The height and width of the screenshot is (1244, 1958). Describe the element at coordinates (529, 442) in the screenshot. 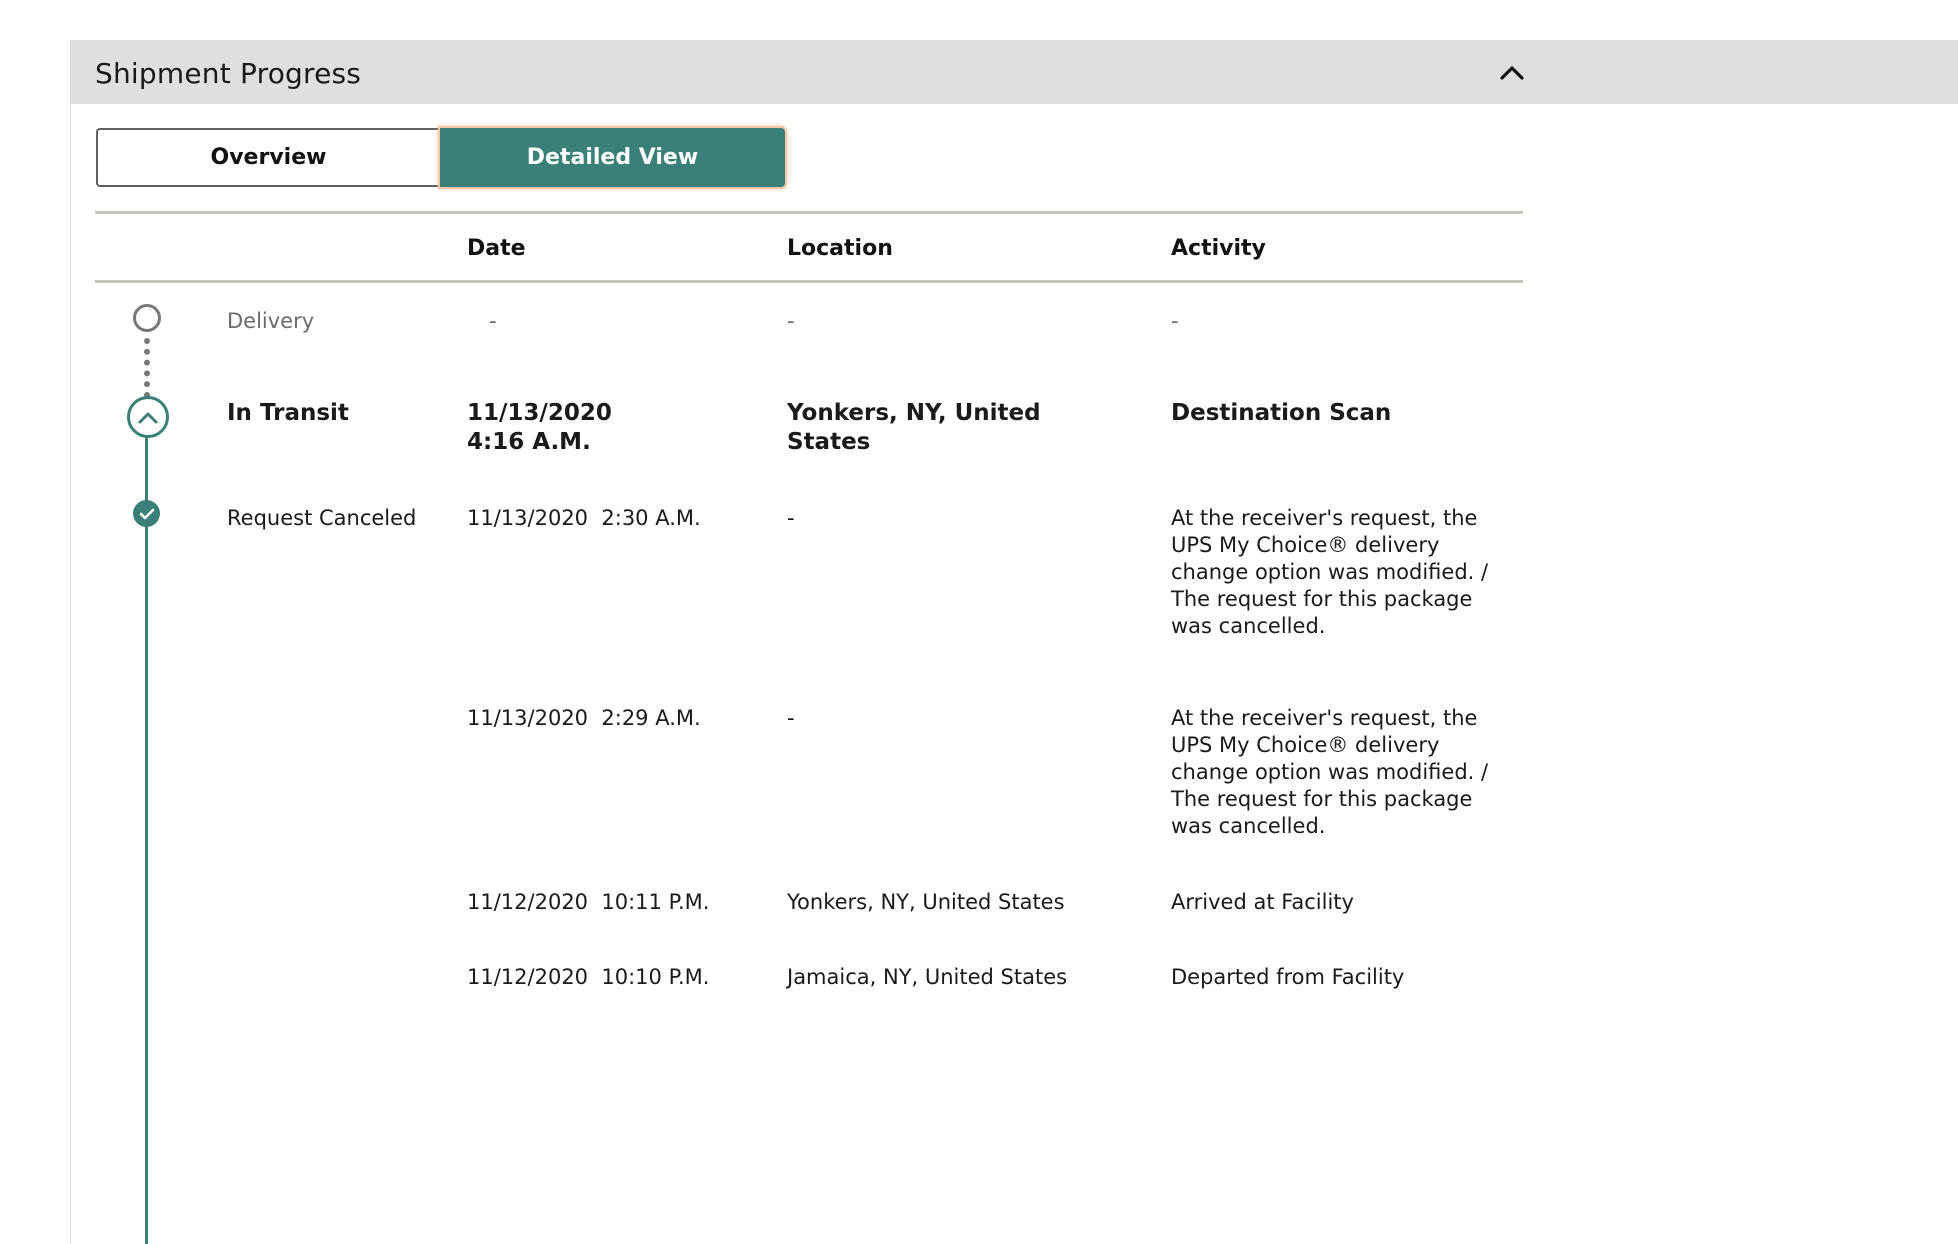

I see `milestone-time-line: 4:16 A.M.` at that location.